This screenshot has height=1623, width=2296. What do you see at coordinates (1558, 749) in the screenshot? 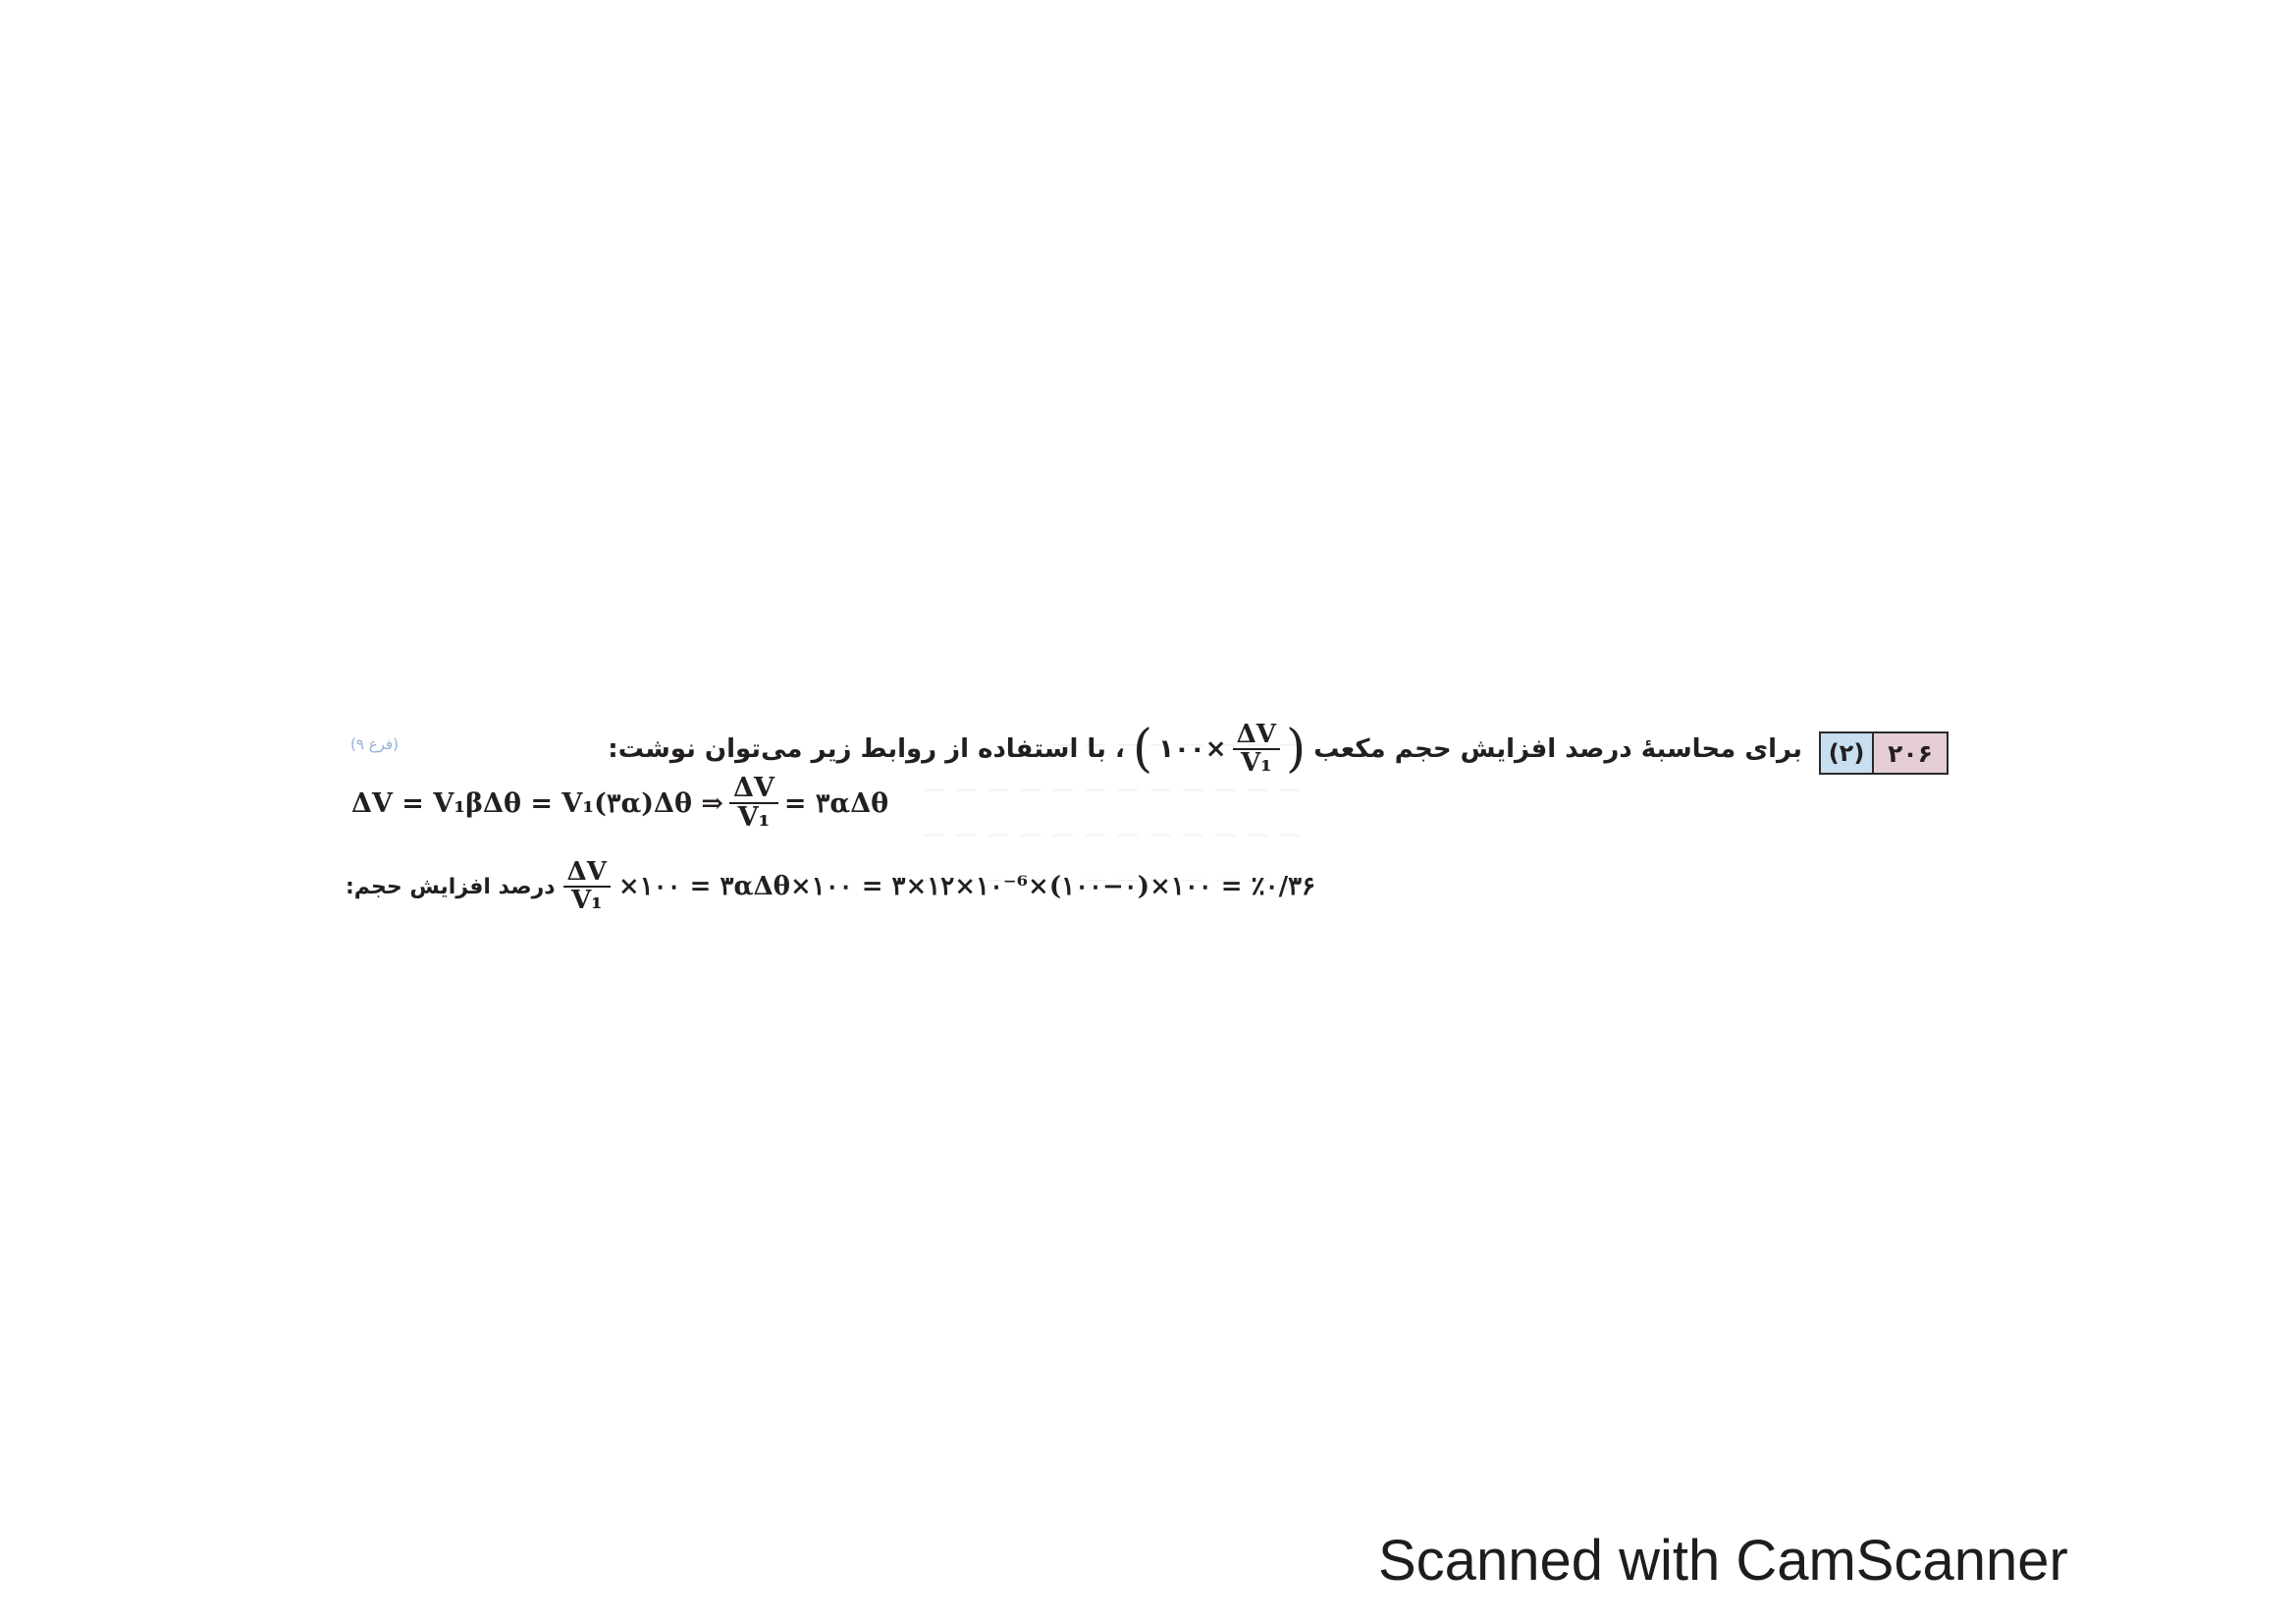
I see `question-text-before: برای محاسبهٔ درصد افزایش حجم مکعب` at bounding box center [1558, 749].